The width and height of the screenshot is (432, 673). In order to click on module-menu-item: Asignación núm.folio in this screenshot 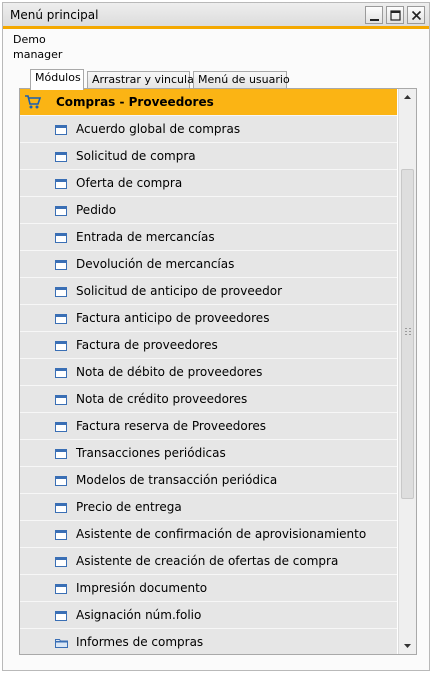, I will do `click(208, 614)`.